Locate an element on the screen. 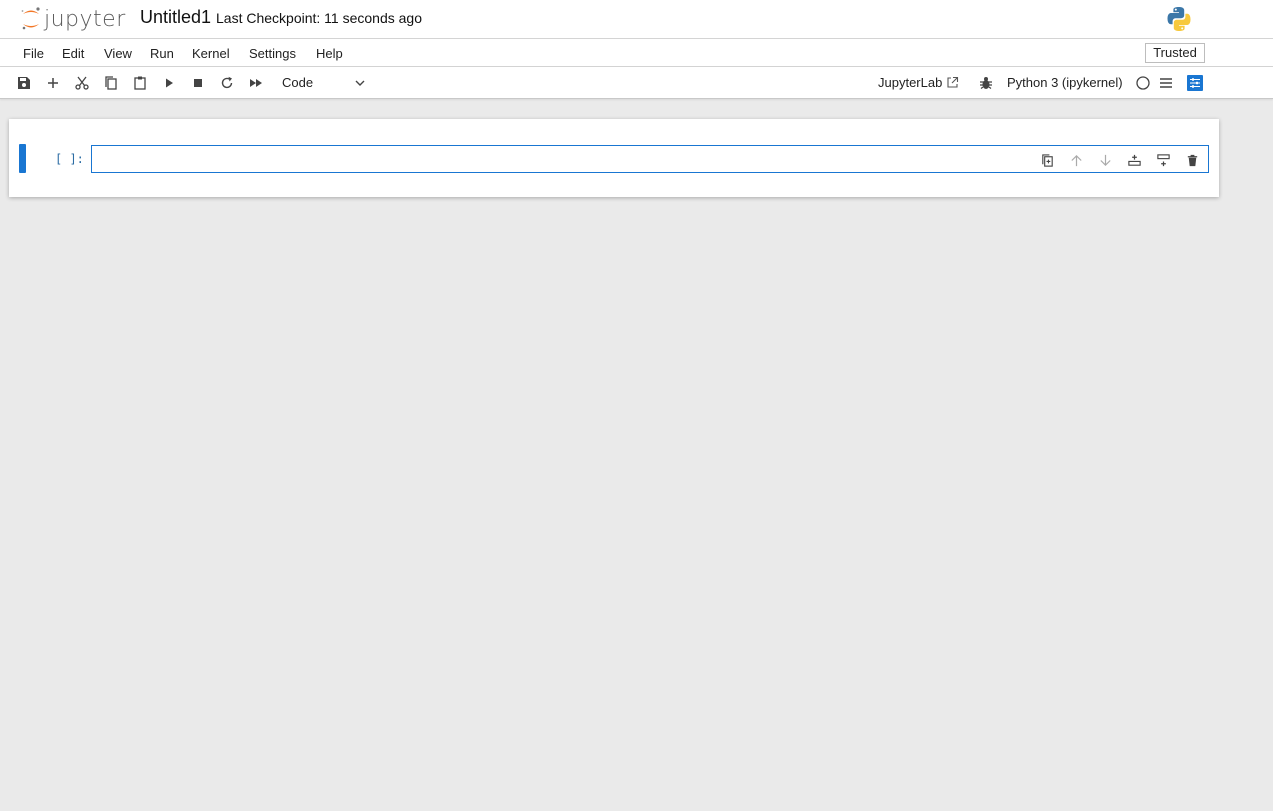  insert-cell-button is located at coordinates (53, 83).